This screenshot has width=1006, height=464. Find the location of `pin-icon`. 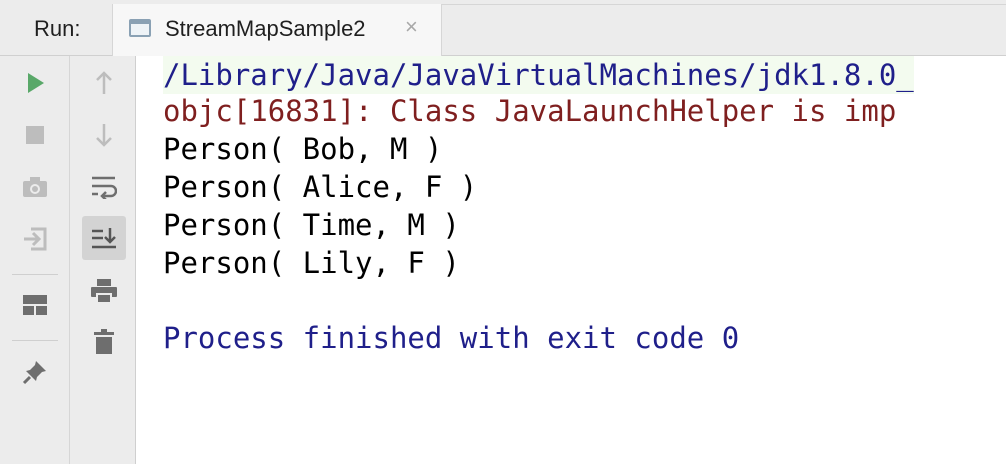

pin-icon is located at coordinates (34, 373).